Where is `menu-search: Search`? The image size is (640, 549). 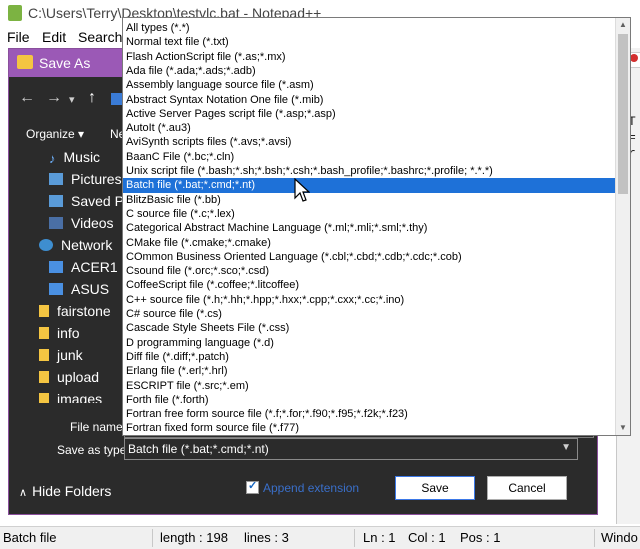 menu-search: Search is located at coordinates (100, 37).